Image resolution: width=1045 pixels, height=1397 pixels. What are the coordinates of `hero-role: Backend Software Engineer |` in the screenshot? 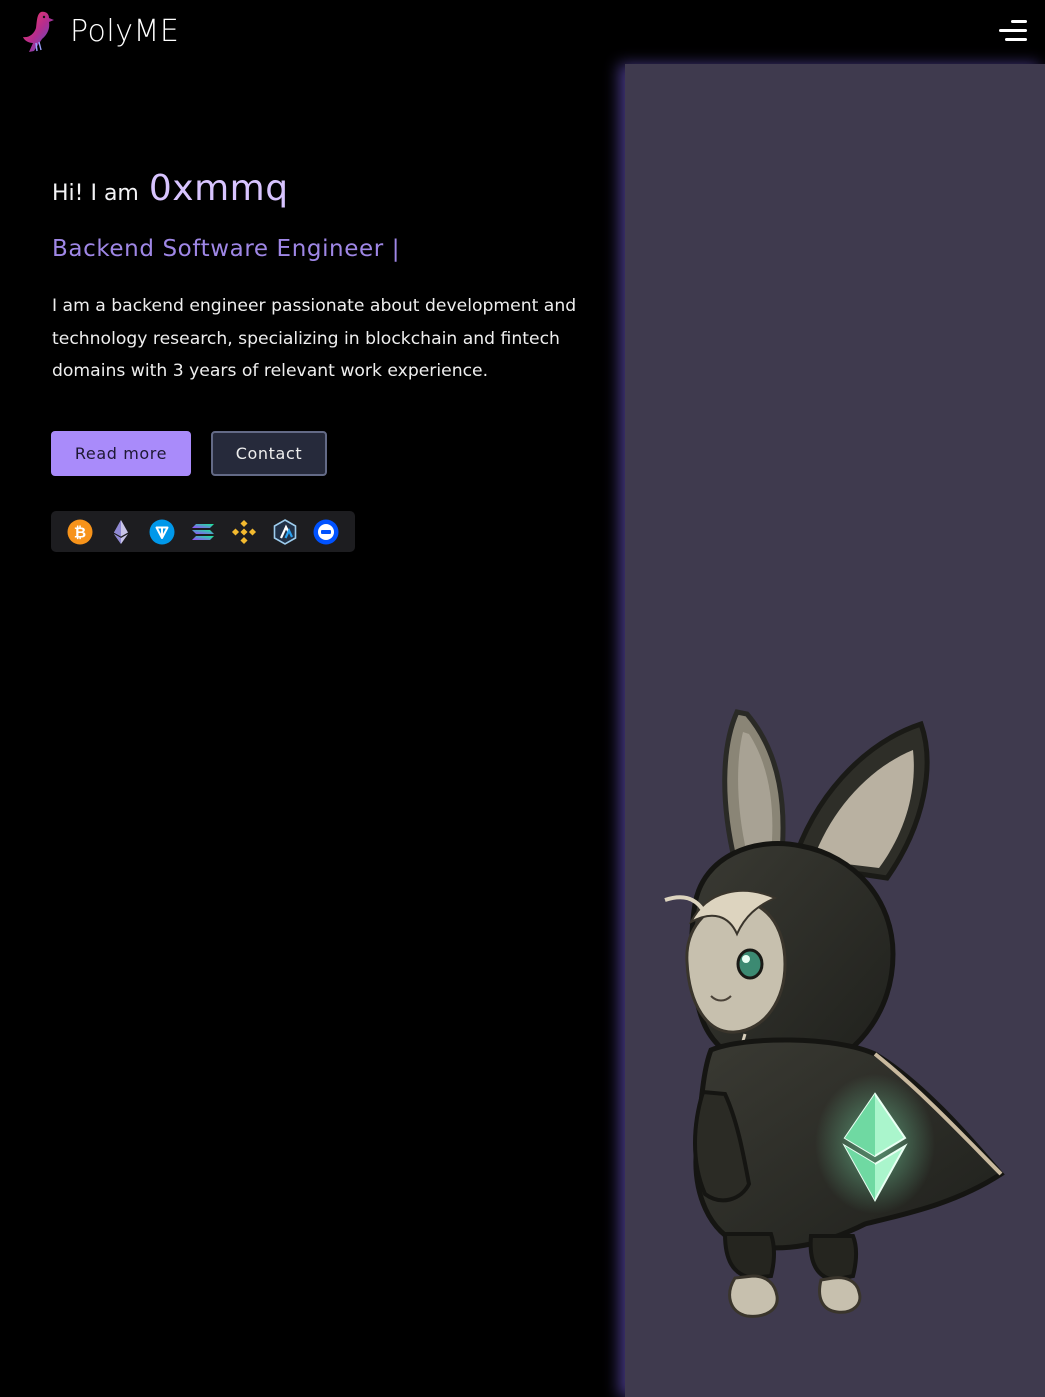 It's located at (226, 249).